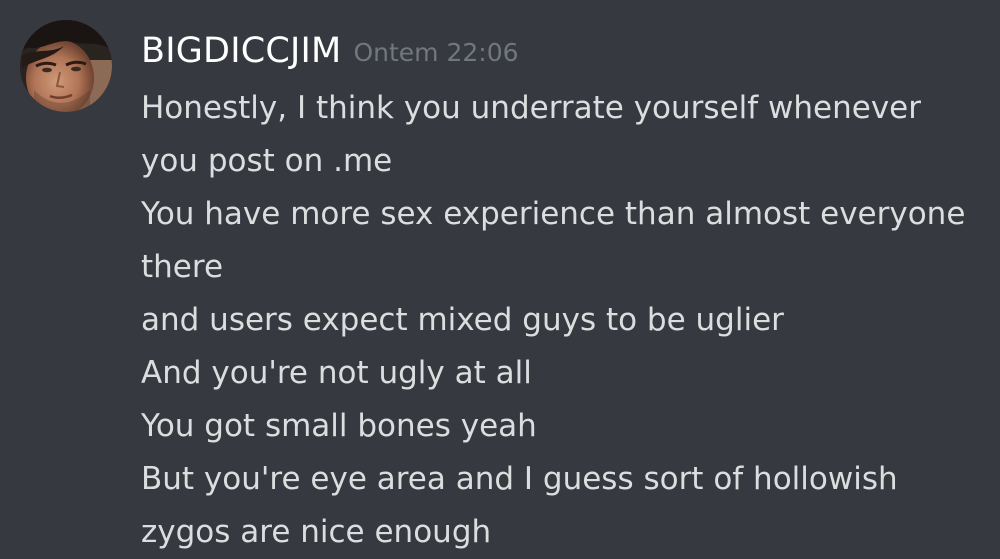 The image size is (1000, 559). What do you see at coordinates (316, 532) in the screenshot?
I see `message-line: zygos are nice enough` at bounding box center [316, 532].